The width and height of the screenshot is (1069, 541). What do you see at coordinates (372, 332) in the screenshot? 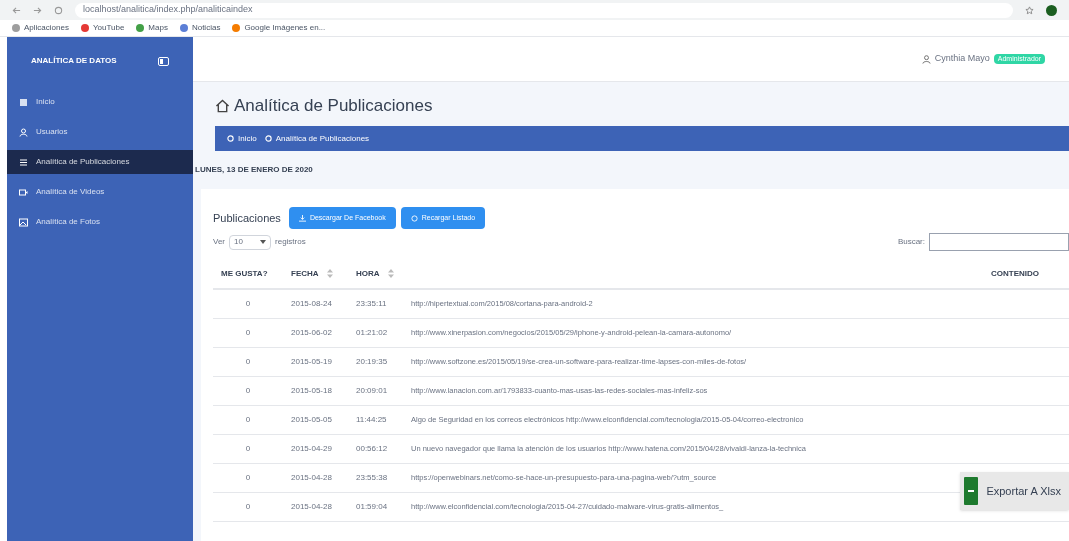
I see `table-cell: 01:21:02` at bounding box center [372, 332].